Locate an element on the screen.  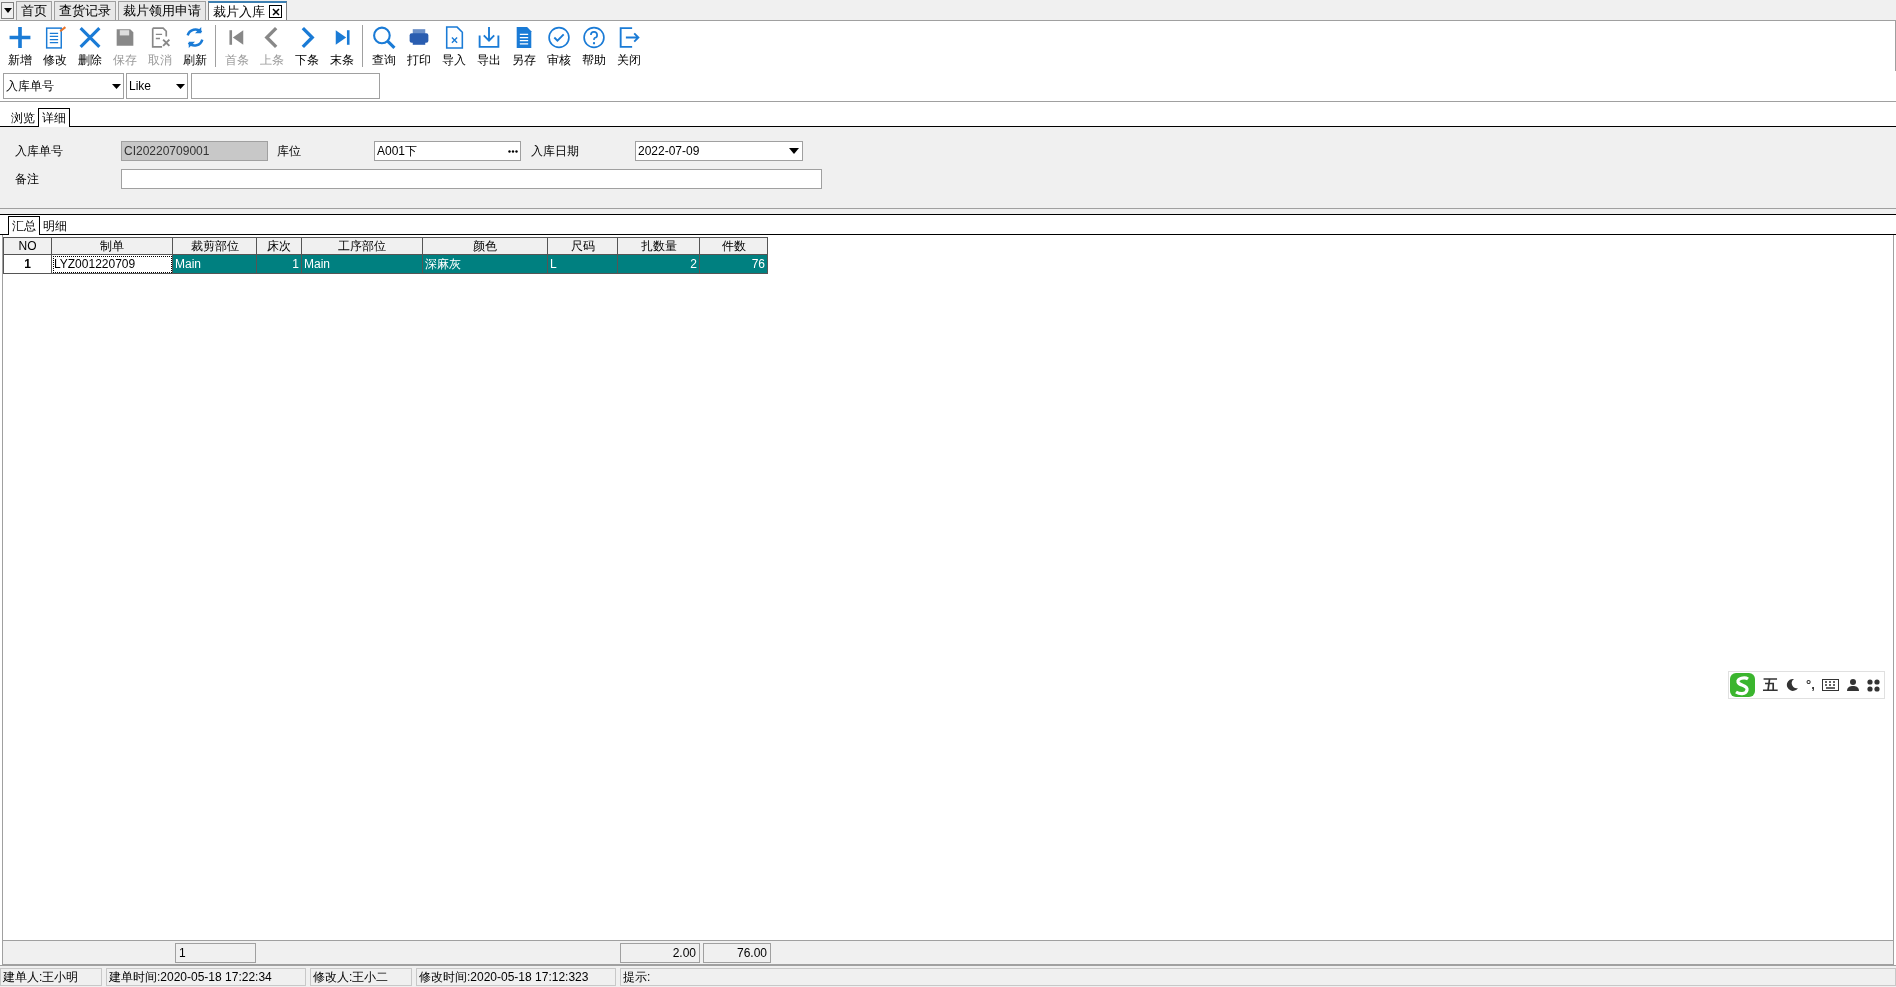
column-header: NO is located at coordinates (27, 246).